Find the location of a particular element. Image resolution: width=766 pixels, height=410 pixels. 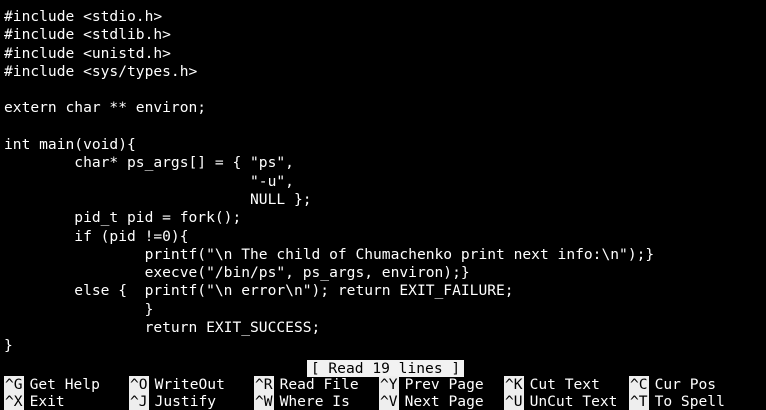

shortcut-key: ^O is located at coordinates (139, 384).